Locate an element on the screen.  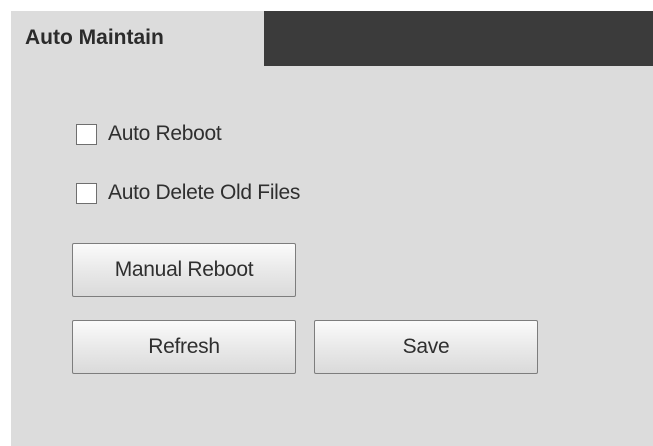
auto-reboot-label: Auto Reboot is located at coordinates (165, 134).